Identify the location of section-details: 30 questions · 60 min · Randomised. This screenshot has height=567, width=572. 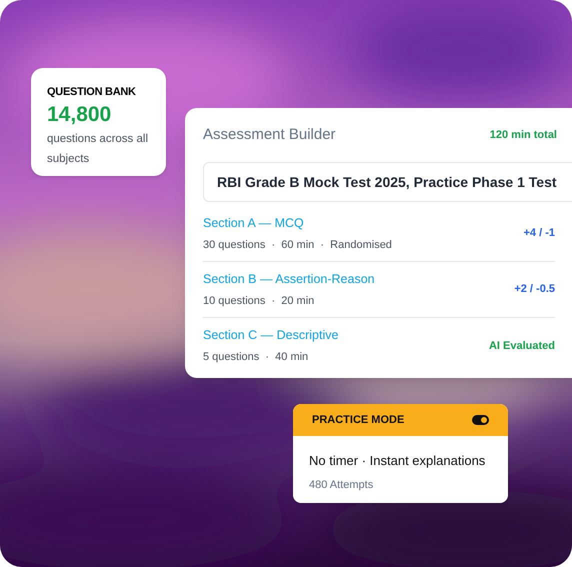
(297, 245).